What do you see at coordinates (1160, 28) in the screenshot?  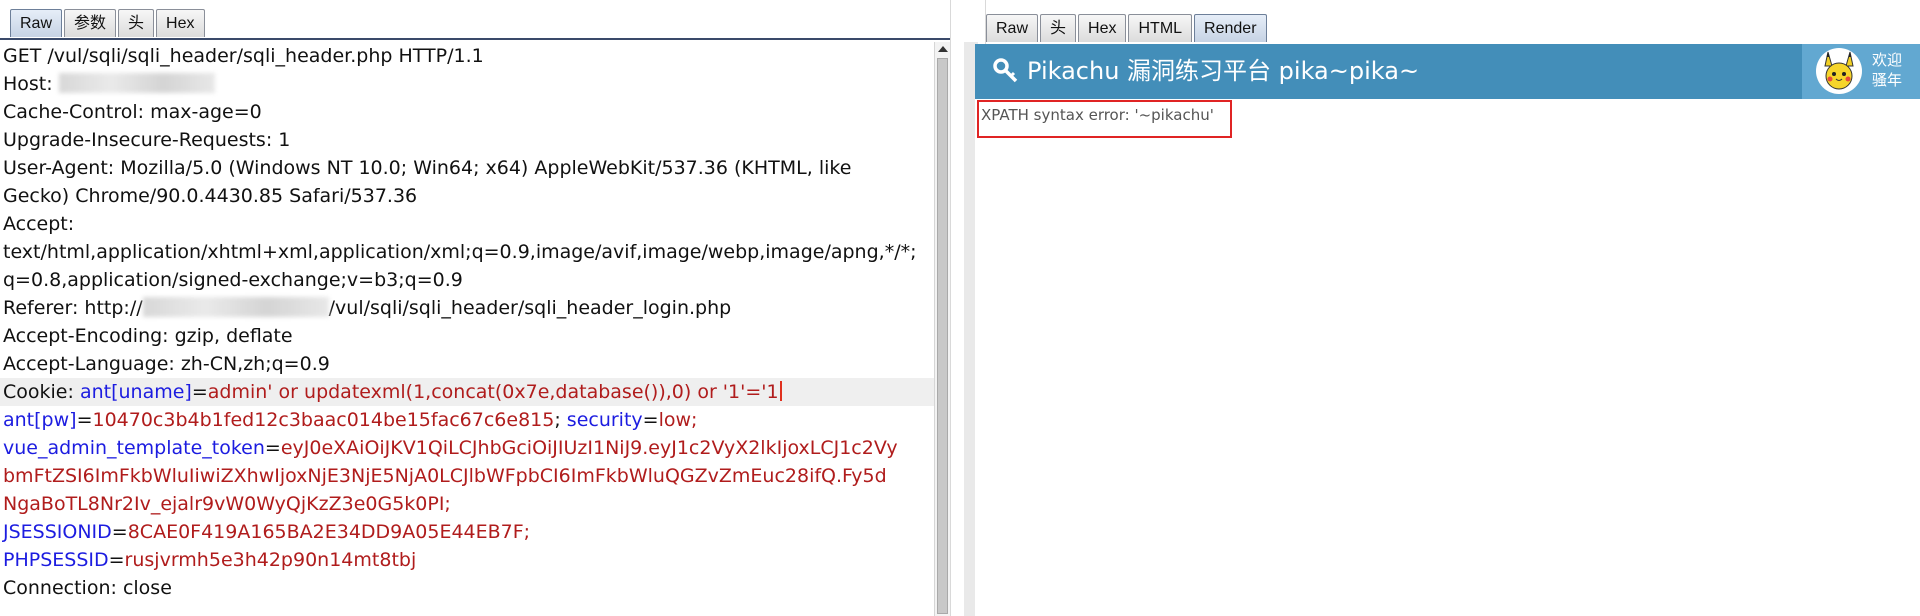 I see `tab-html-response: HTML` at bounding box center [1160, 28].